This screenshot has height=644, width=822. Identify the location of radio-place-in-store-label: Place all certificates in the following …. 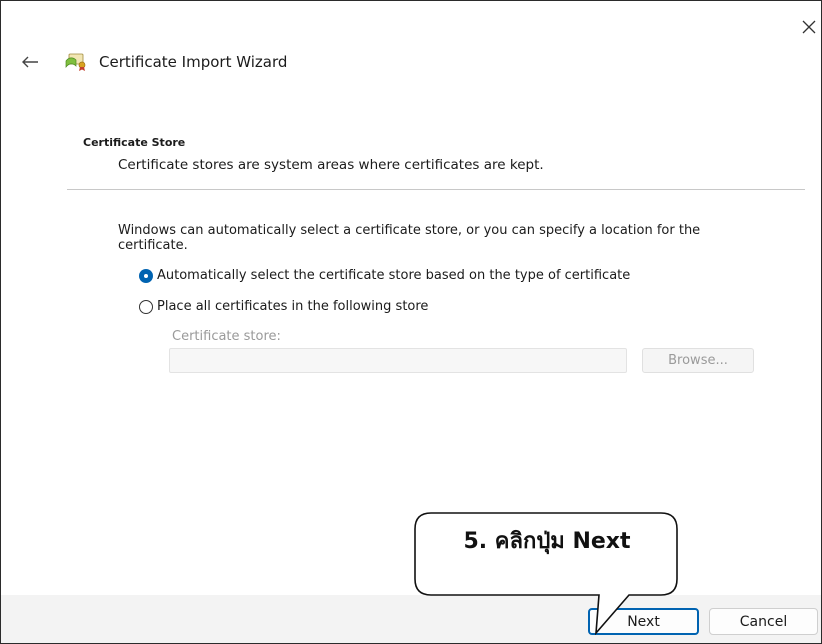
(292, 306).